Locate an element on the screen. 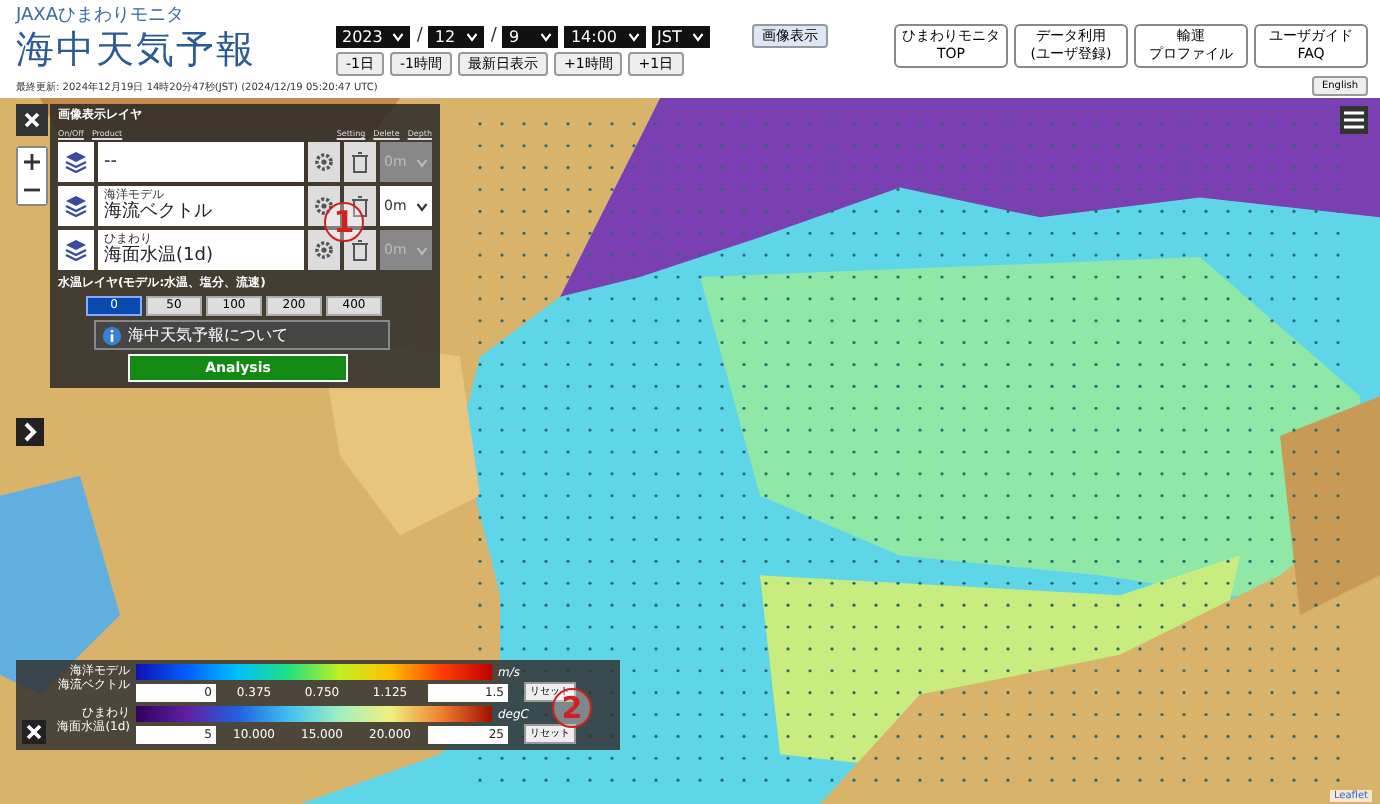 The width and height of the screenshot is (1380, 804). menu-button is located at coordinates (1354, 120).